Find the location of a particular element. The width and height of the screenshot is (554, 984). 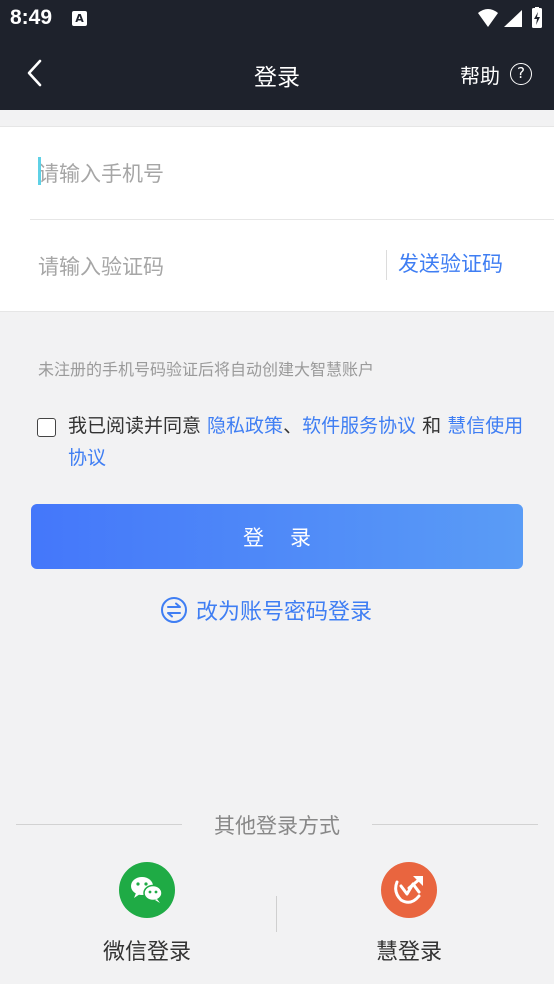

options-divider is located at coordinates (276, 914).